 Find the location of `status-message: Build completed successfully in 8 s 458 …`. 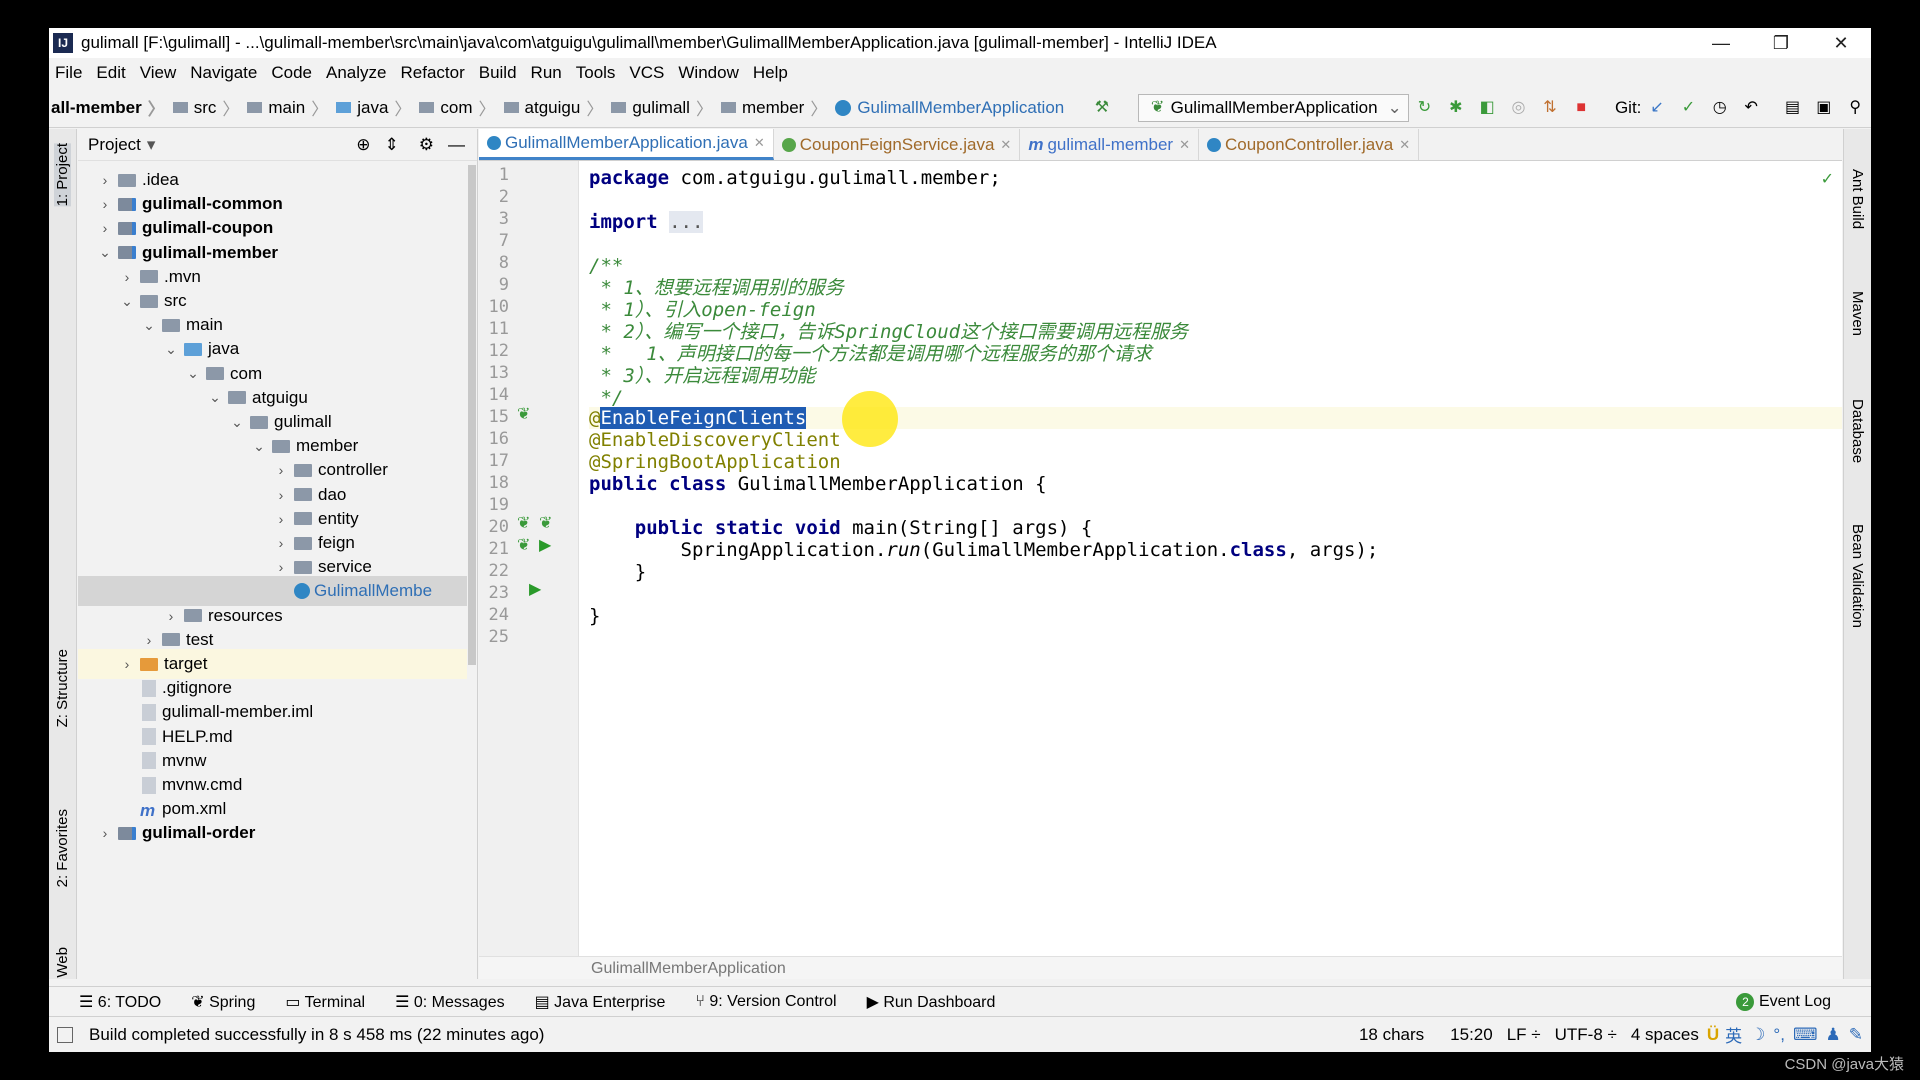

status-message: Build completed successfully in 8 s 458 … is located at coordinates (316, 1035).